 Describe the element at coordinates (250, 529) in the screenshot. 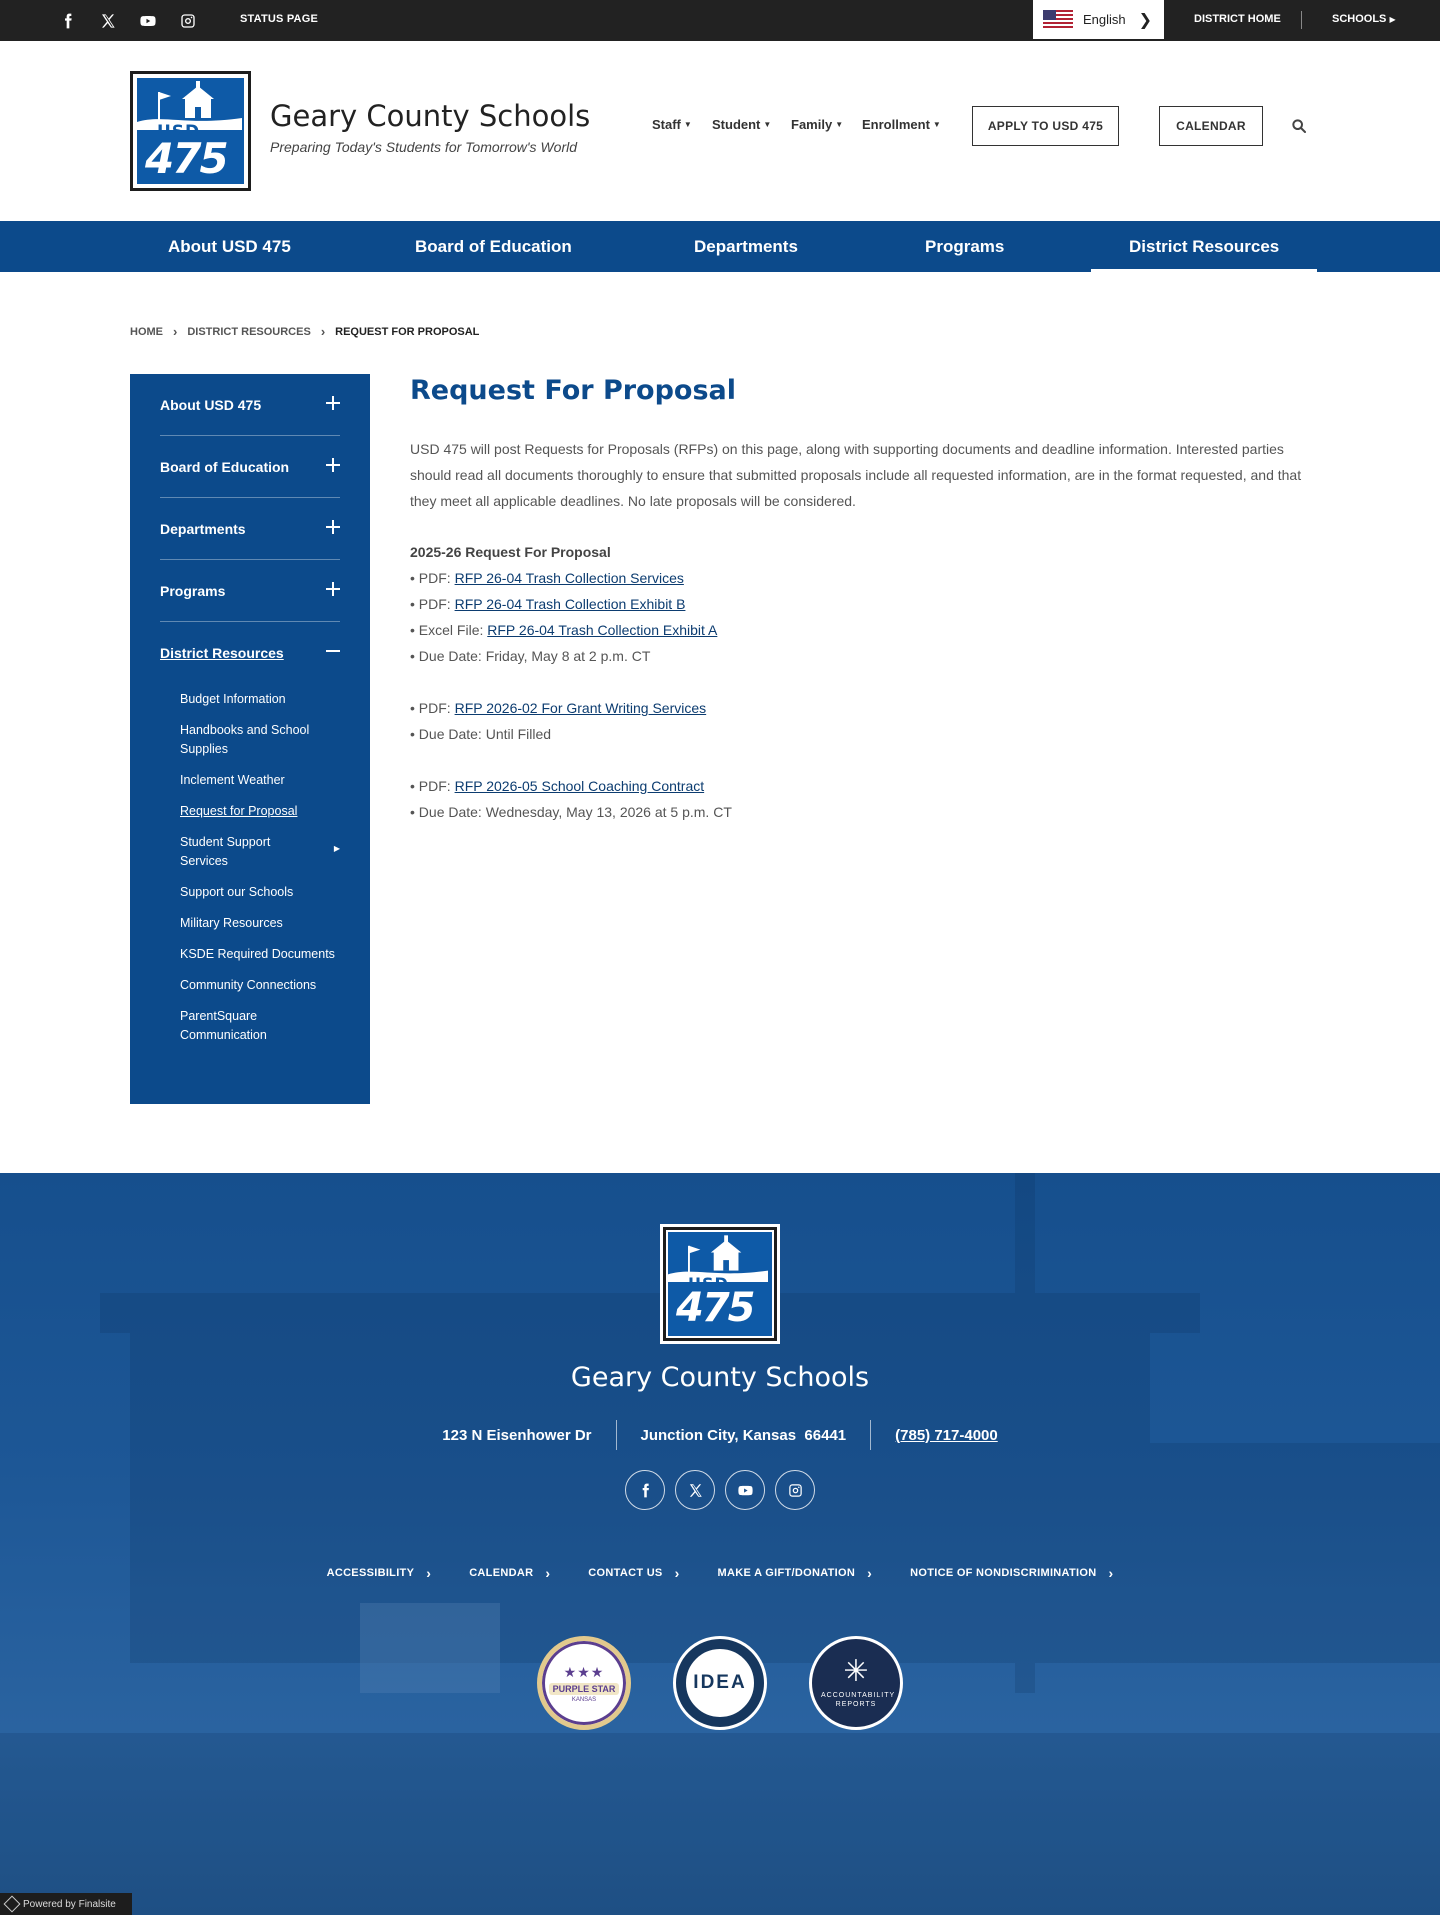

I see `sidebar-section-departments: Departments` at that location.